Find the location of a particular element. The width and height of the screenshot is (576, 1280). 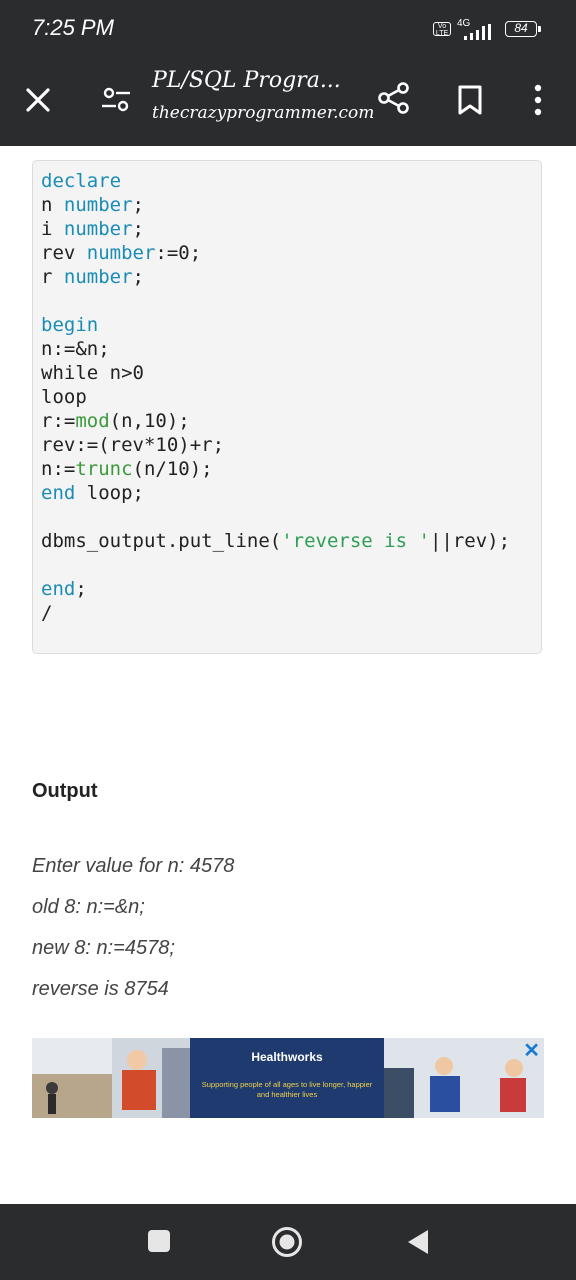

page-title-block: PL/SQL Progra... thecrazyprogrammer.com is located at coordinates (263, 95).